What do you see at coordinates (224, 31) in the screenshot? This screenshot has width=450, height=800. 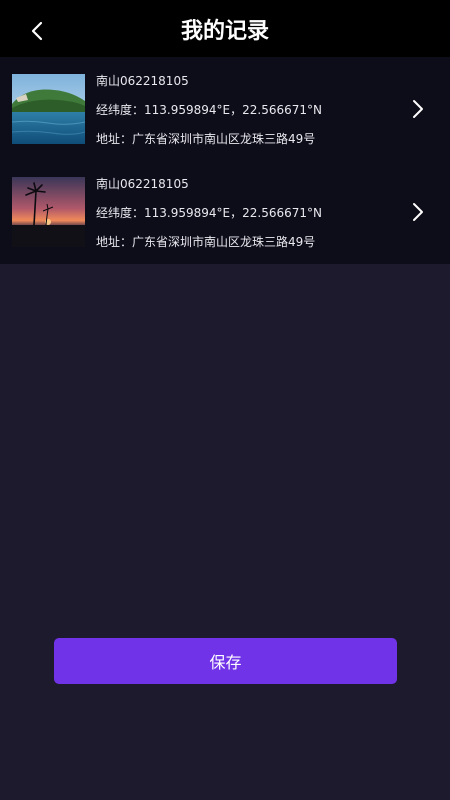 I see `page-title: 我的记录` at bounding box center [224, 31].